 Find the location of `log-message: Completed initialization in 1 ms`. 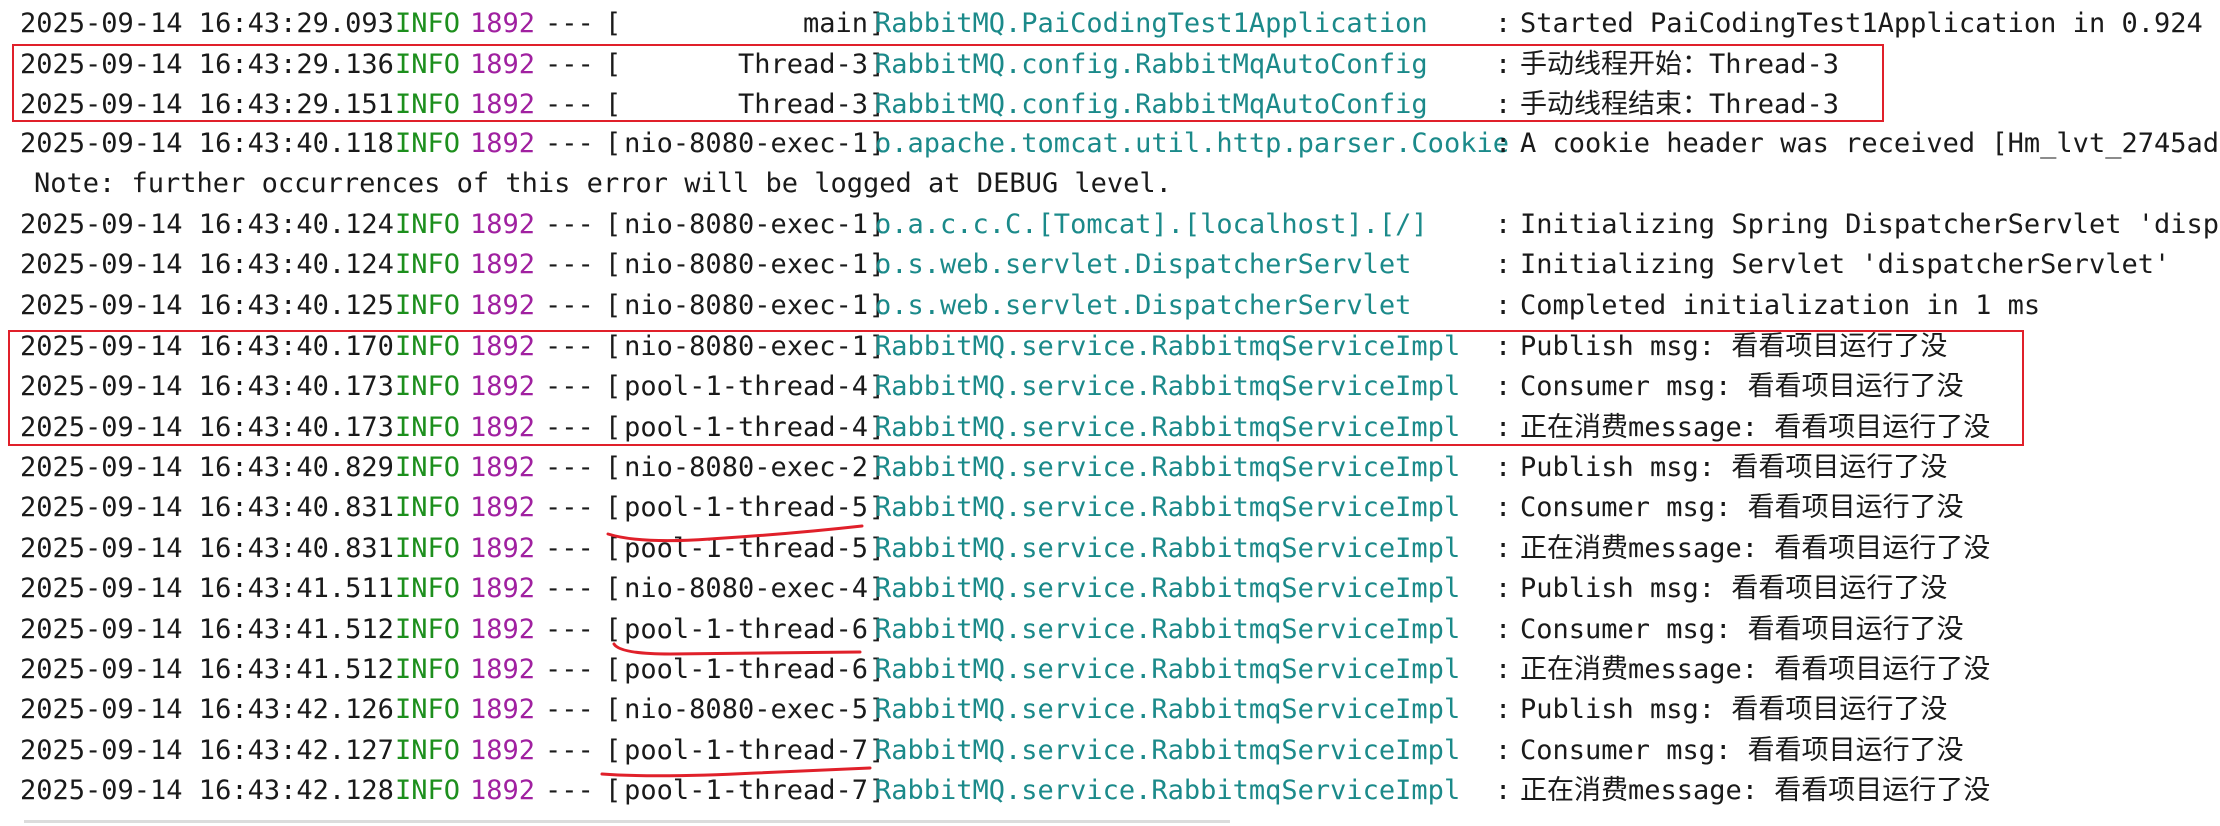

log-message: Completed initialization in 1 ms is located at coordinates (1780, 305).